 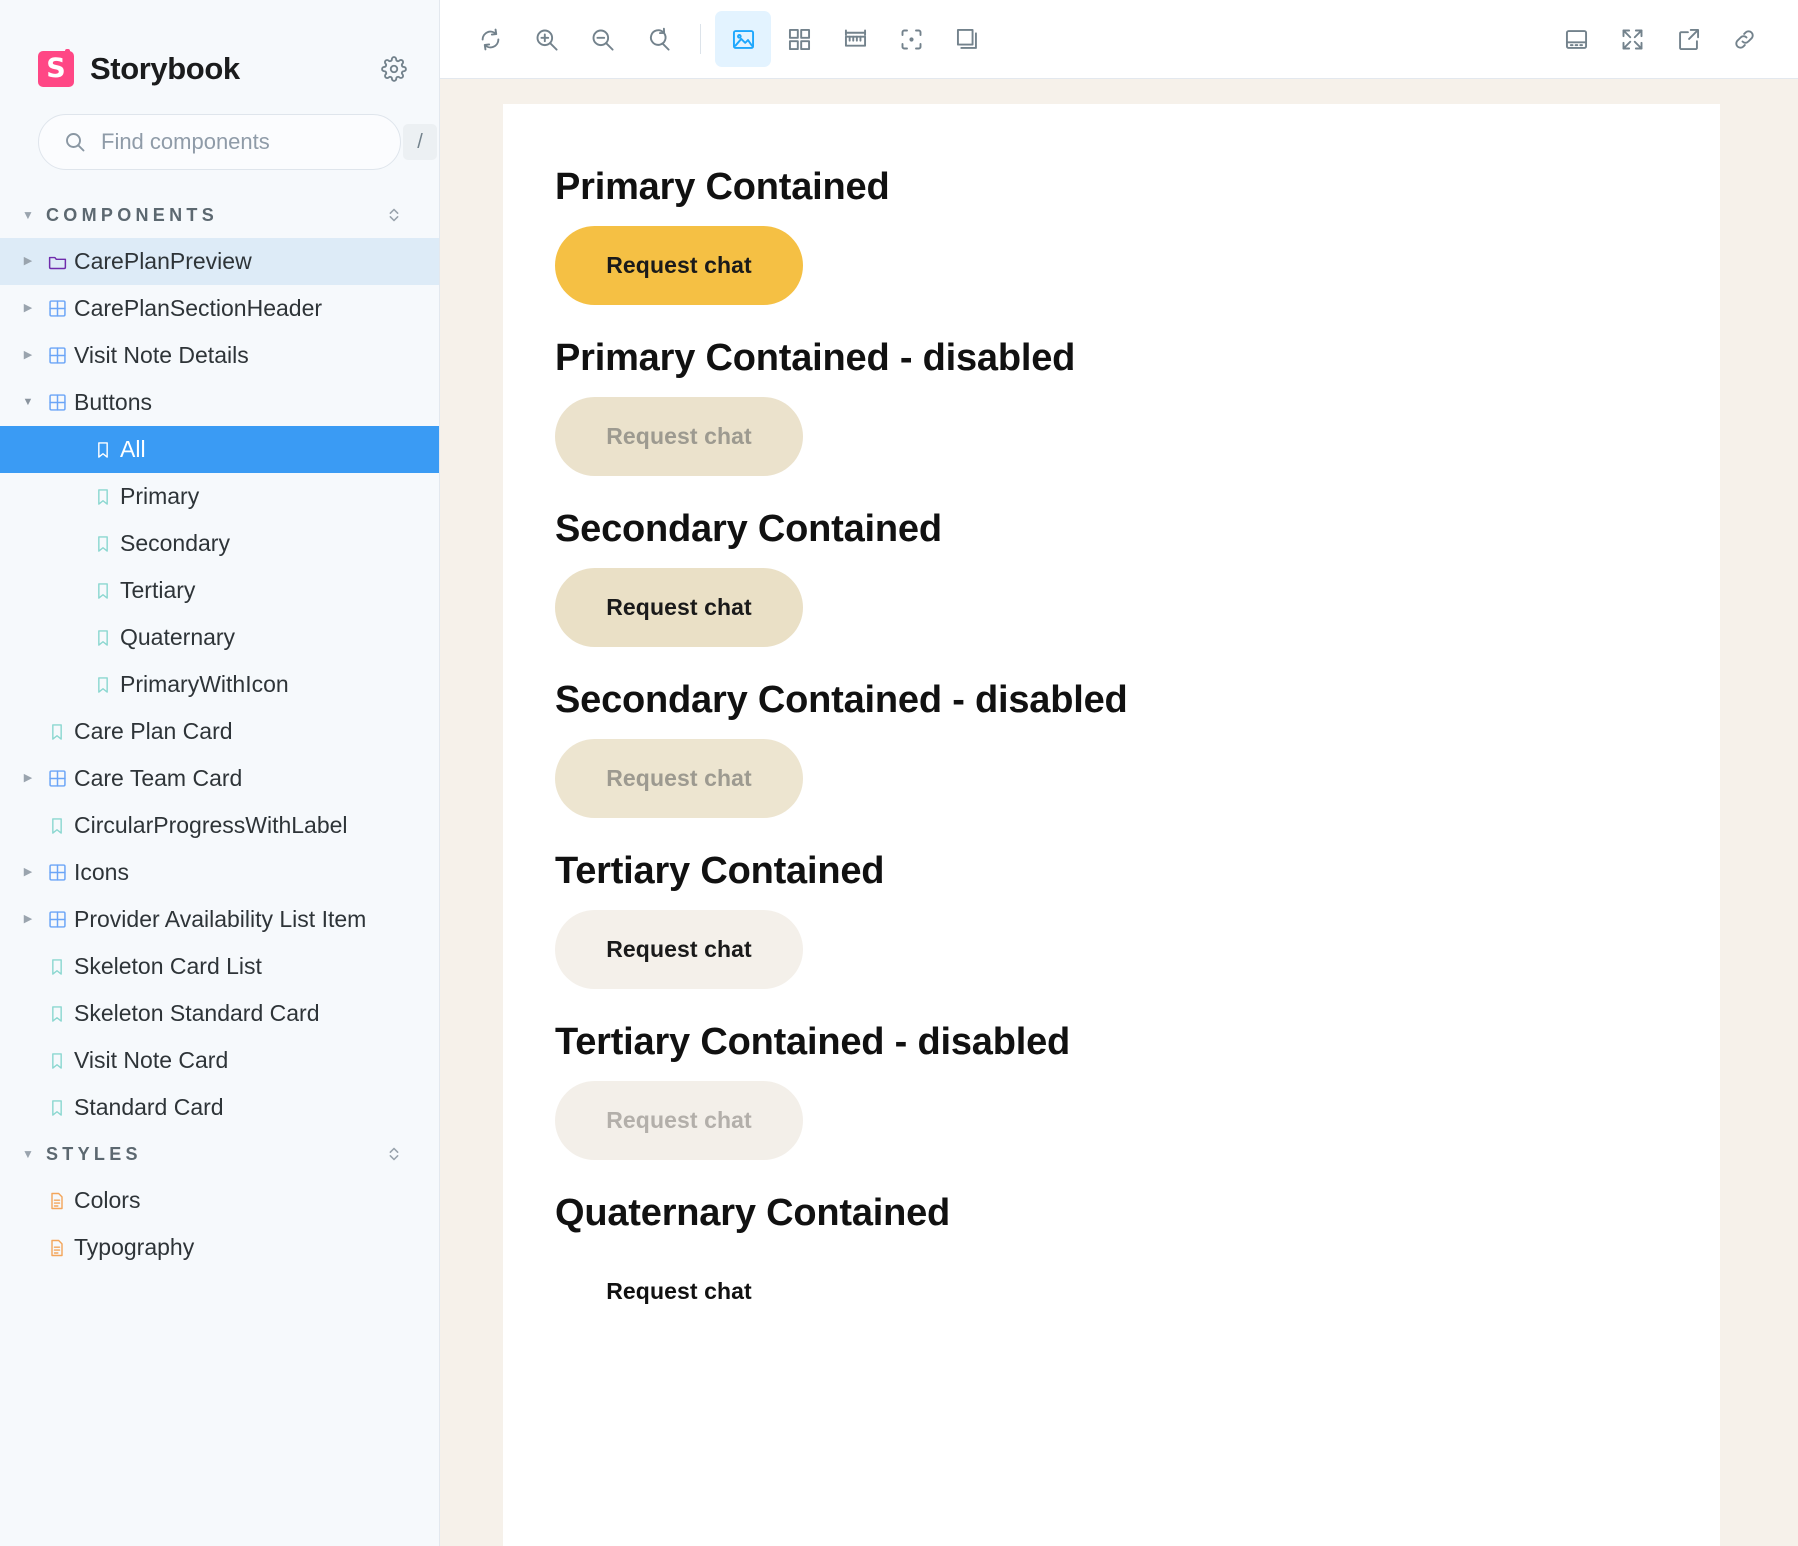 What do you see at coordinates (720, 871) in the screenshot?
I see `story-heading: Tertiary Contained` at bounding box center [720, 871].